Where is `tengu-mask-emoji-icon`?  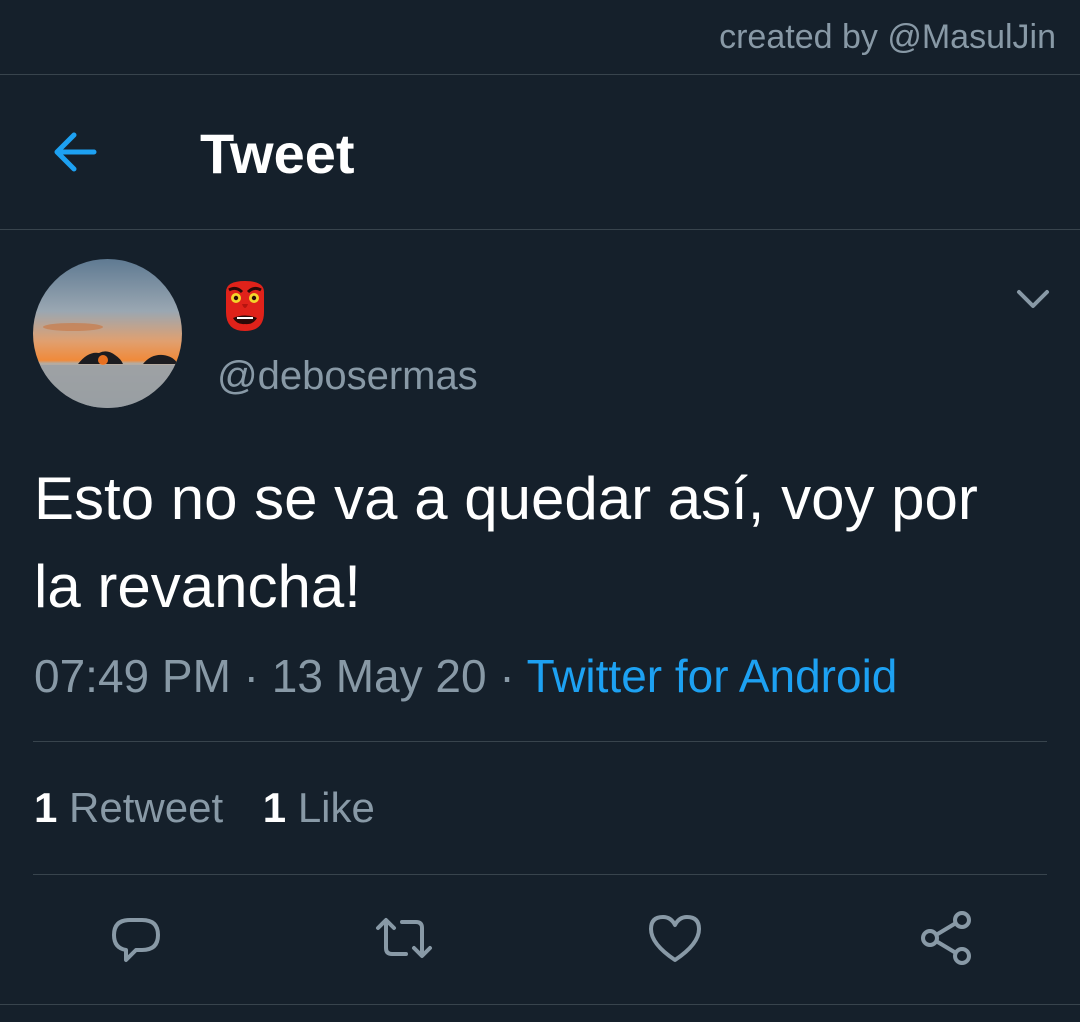 tengu-mask-emoji-icon is located at coordinates (245, 306).